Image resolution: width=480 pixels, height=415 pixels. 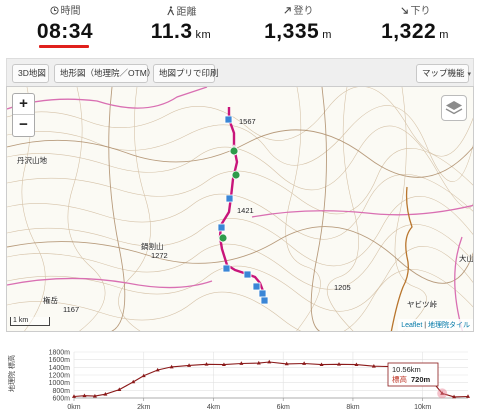 What do you see at coordinates (422, 304) in the screenshot?
I see `map-label: ヤビツ峠` at bounding box center [422, 304].